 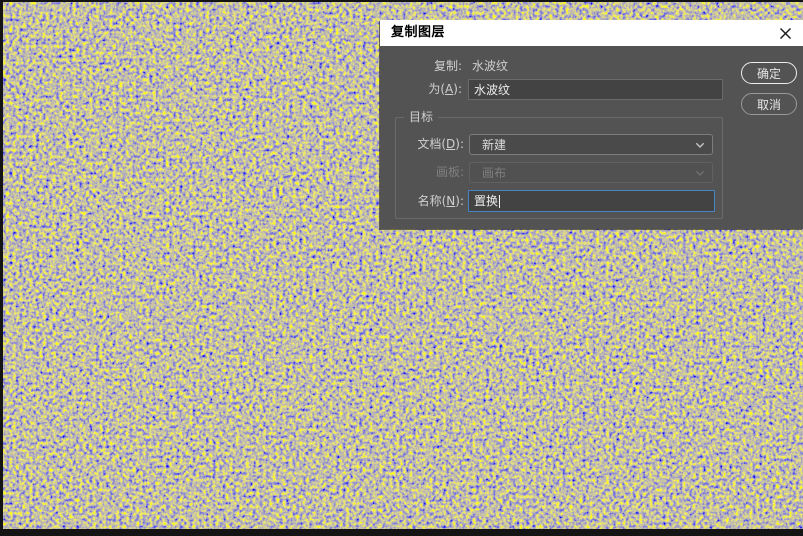 What do you see at coordinates (445, 89) in the screenshot?
I see `as-label: 为(A):` at bounding box center [445, 89].